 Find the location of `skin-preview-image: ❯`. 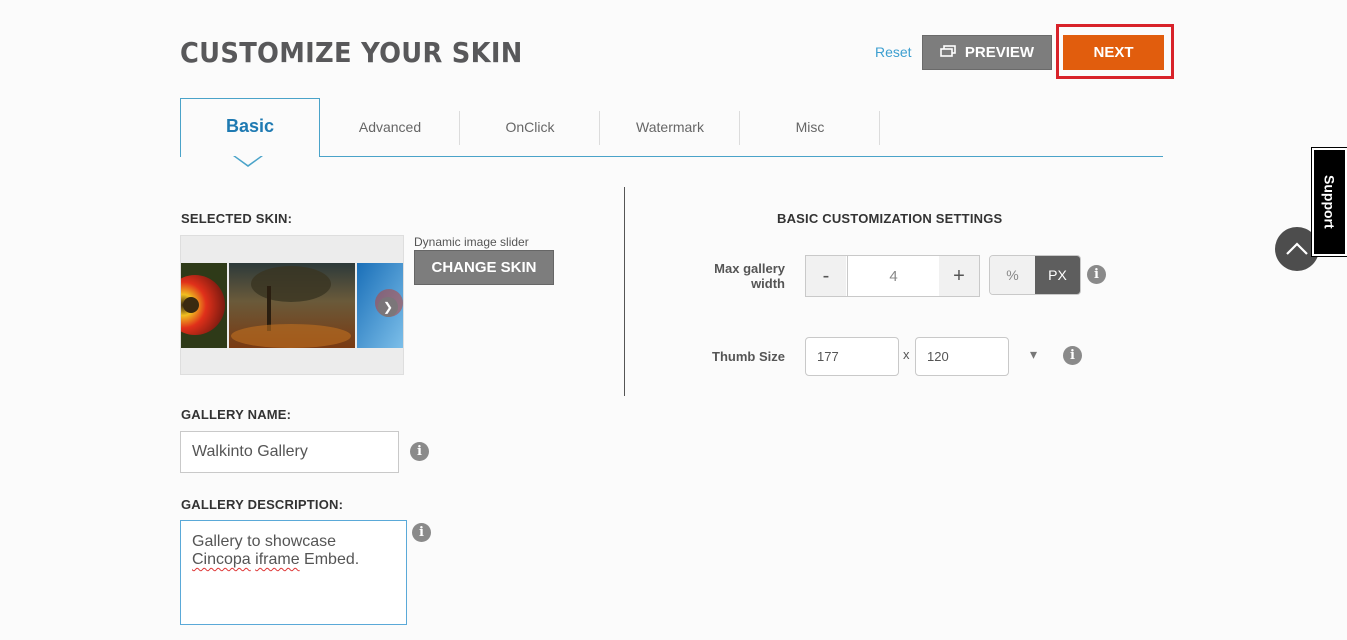

skin-preview-image: ❯ is located at coordinates (292, 305).